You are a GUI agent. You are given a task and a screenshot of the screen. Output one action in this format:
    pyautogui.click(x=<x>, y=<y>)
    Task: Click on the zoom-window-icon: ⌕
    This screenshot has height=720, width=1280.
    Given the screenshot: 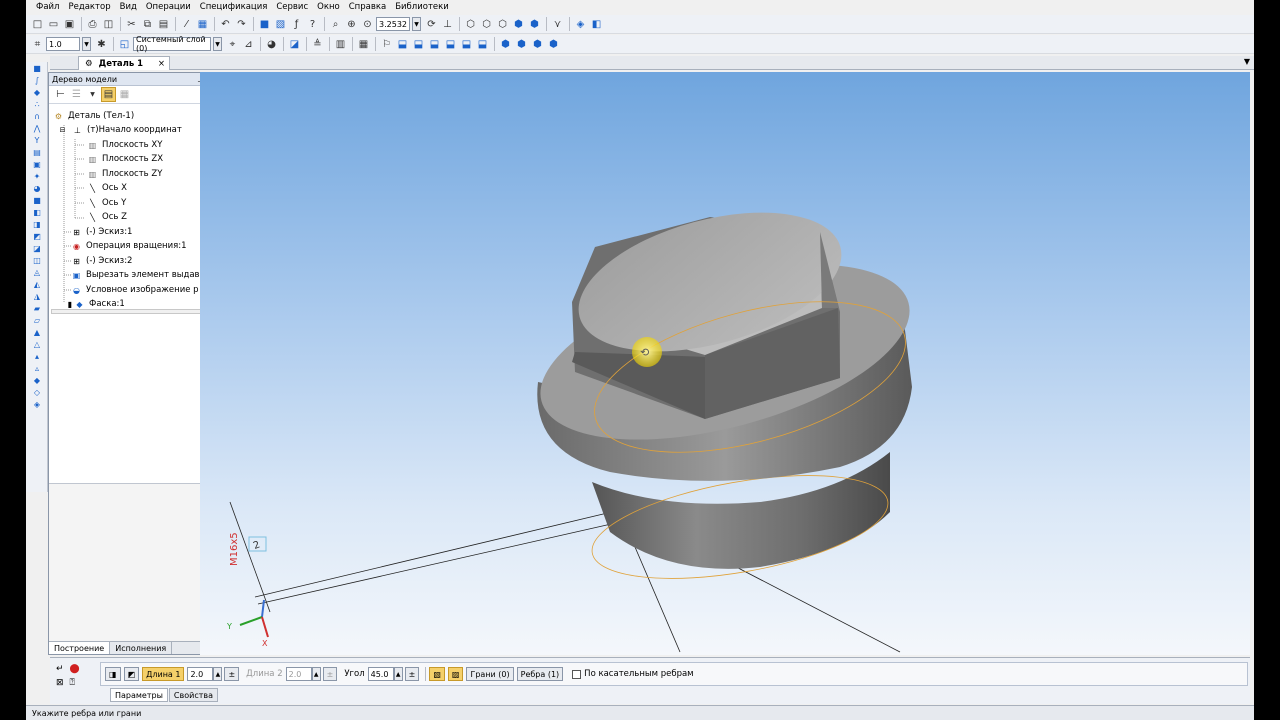 What is the action you would take?
    pyautogui.click(x=335, y=24)
    